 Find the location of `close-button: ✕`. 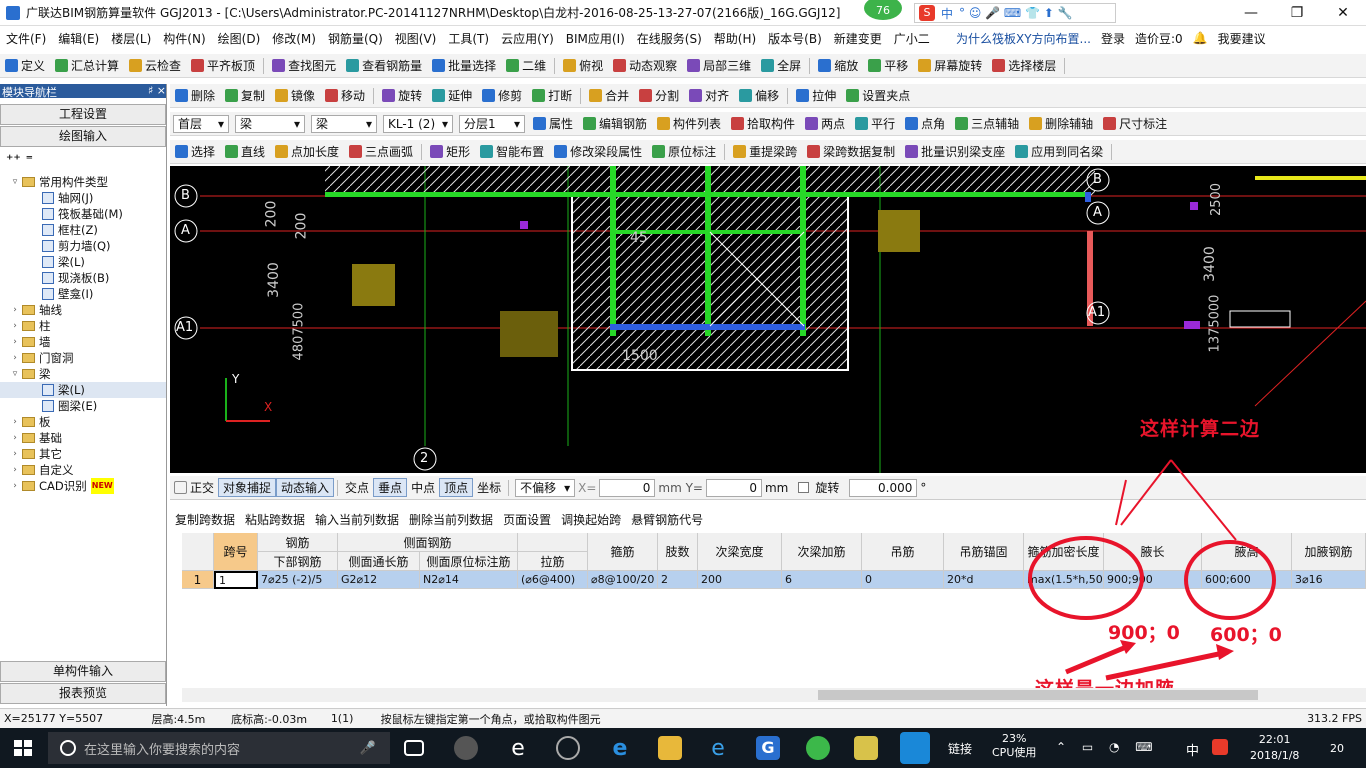

close-button: ✕ is located at coordinates (1343, 13).